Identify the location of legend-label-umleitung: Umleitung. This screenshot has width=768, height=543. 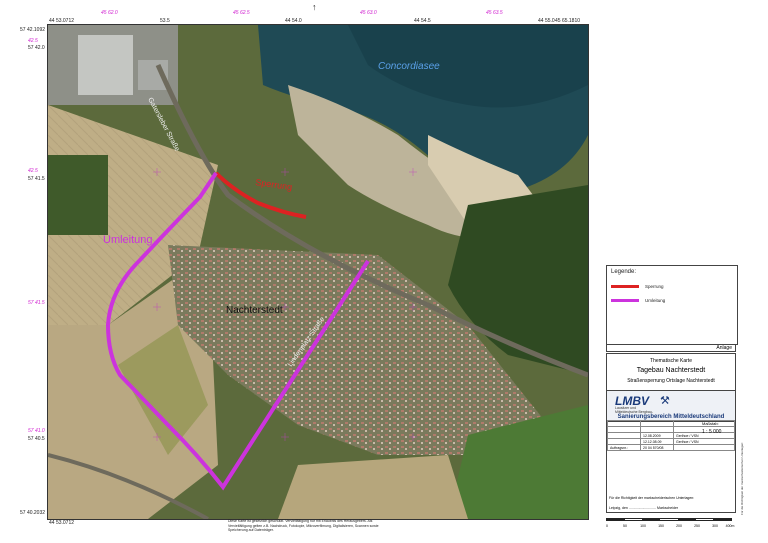
(655, 300).